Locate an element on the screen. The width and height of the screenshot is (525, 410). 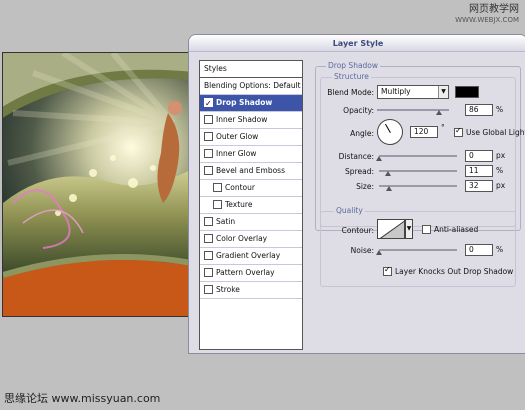
style-item-contour: Contour is located at coordinates (251, 188).